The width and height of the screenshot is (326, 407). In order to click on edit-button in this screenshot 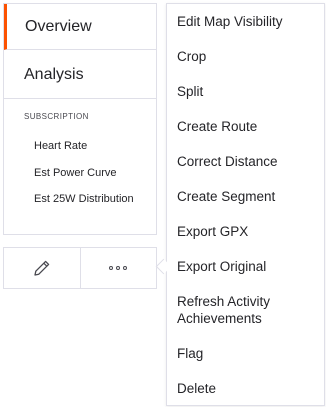, I will do `click(42, 268)`.